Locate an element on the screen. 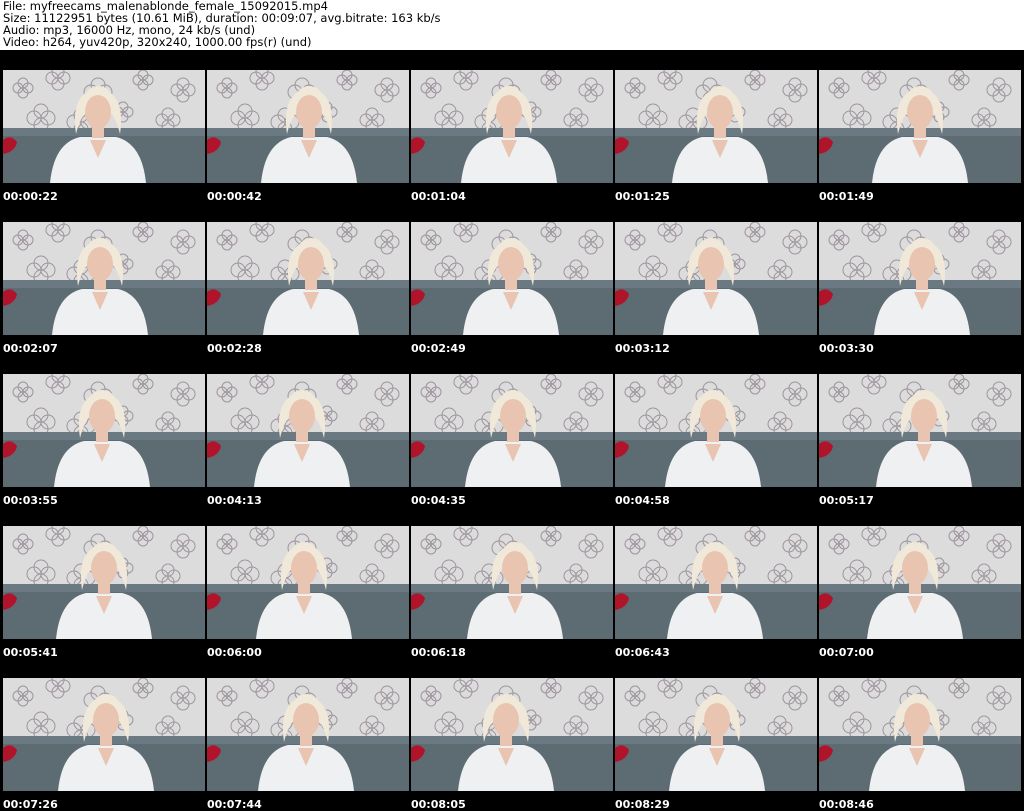 This screenshot has width=1024, height=811. thumbnail-cell: 00:06:43 is located at coordinates (714, 582).